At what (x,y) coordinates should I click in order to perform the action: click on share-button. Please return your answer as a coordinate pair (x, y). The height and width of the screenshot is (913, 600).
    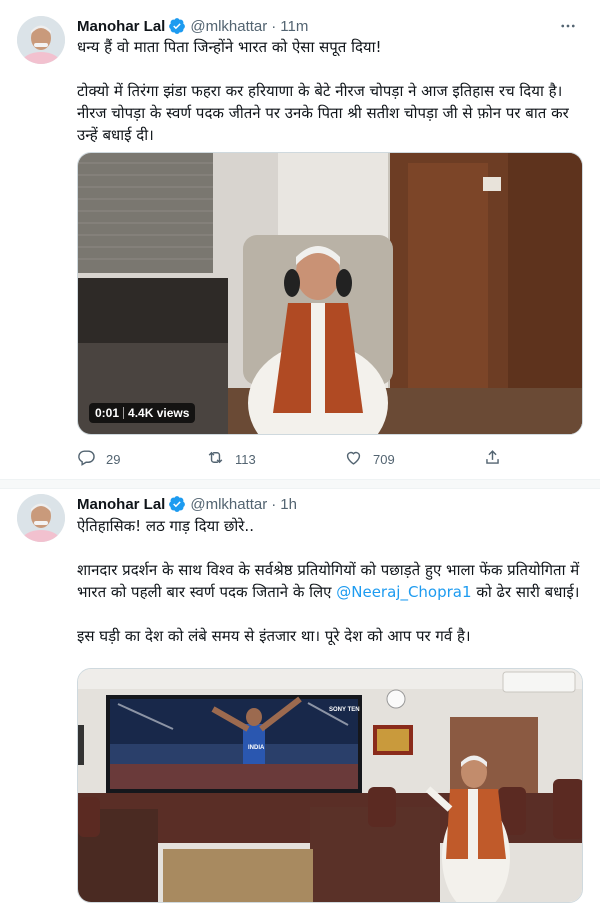
    Looking at the image, I should click on (492, 459).